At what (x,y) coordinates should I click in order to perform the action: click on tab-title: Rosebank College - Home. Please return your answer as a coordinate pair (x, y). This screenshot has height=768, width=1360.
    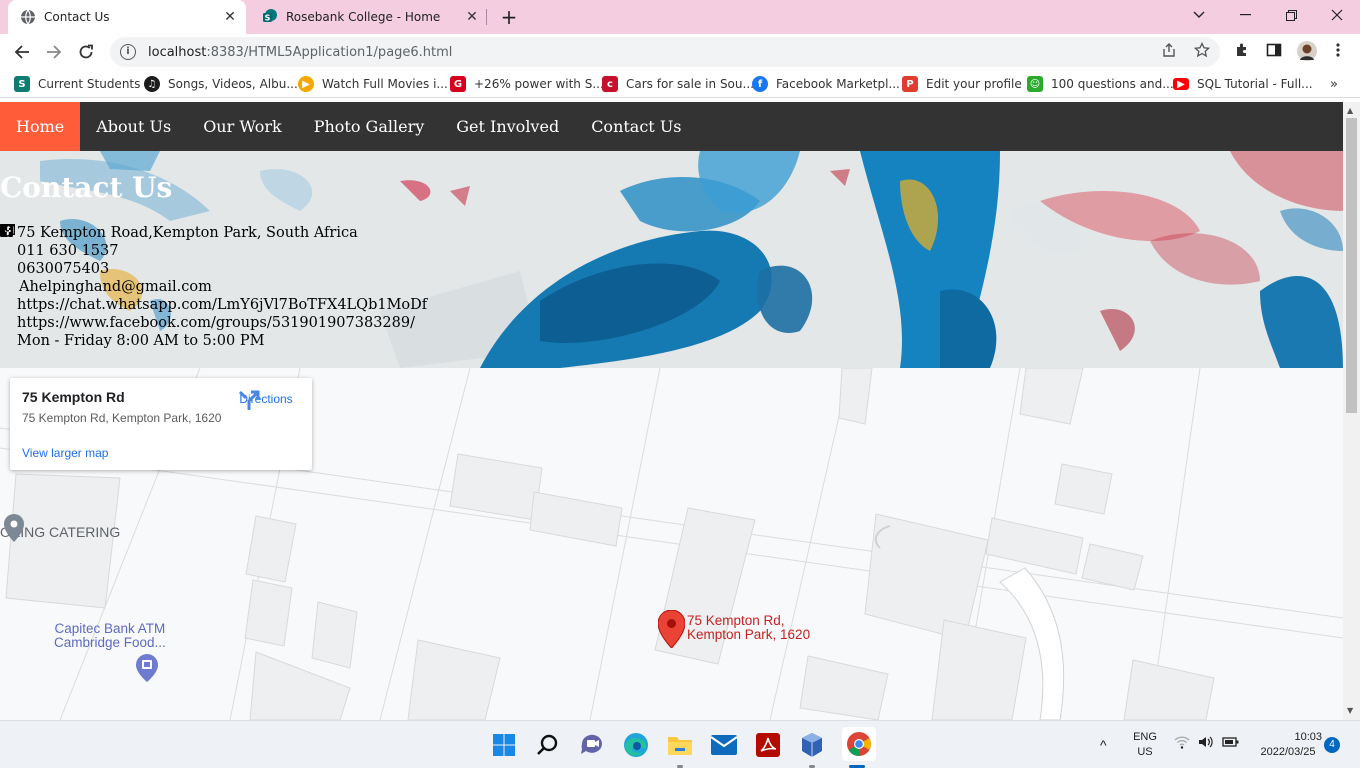
    Looking at the image, I should click on (363, 17).